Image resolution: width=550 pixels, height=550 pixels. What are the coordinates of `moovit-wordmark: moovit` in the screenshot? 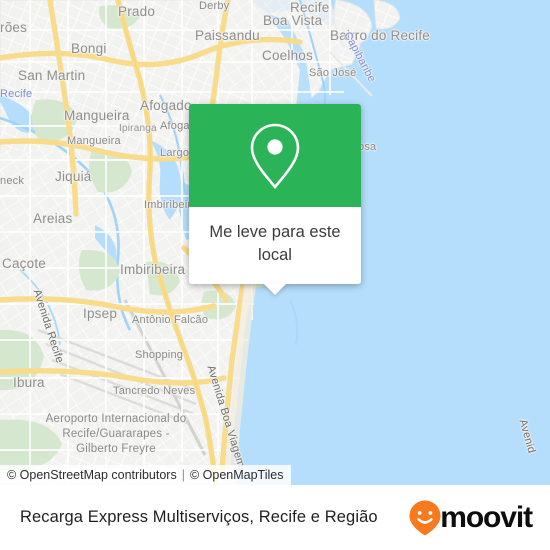 It's located at (486, 517).